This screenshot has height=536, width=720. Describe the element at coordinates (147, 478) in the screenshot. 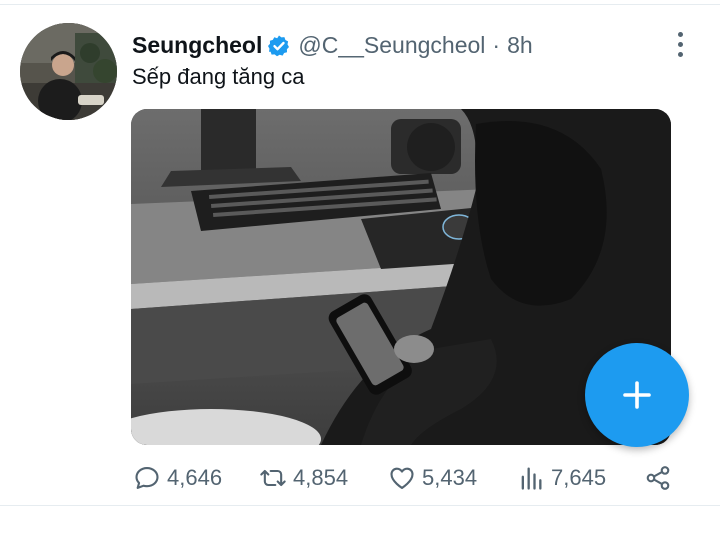

I see `reply-icon` at that location.